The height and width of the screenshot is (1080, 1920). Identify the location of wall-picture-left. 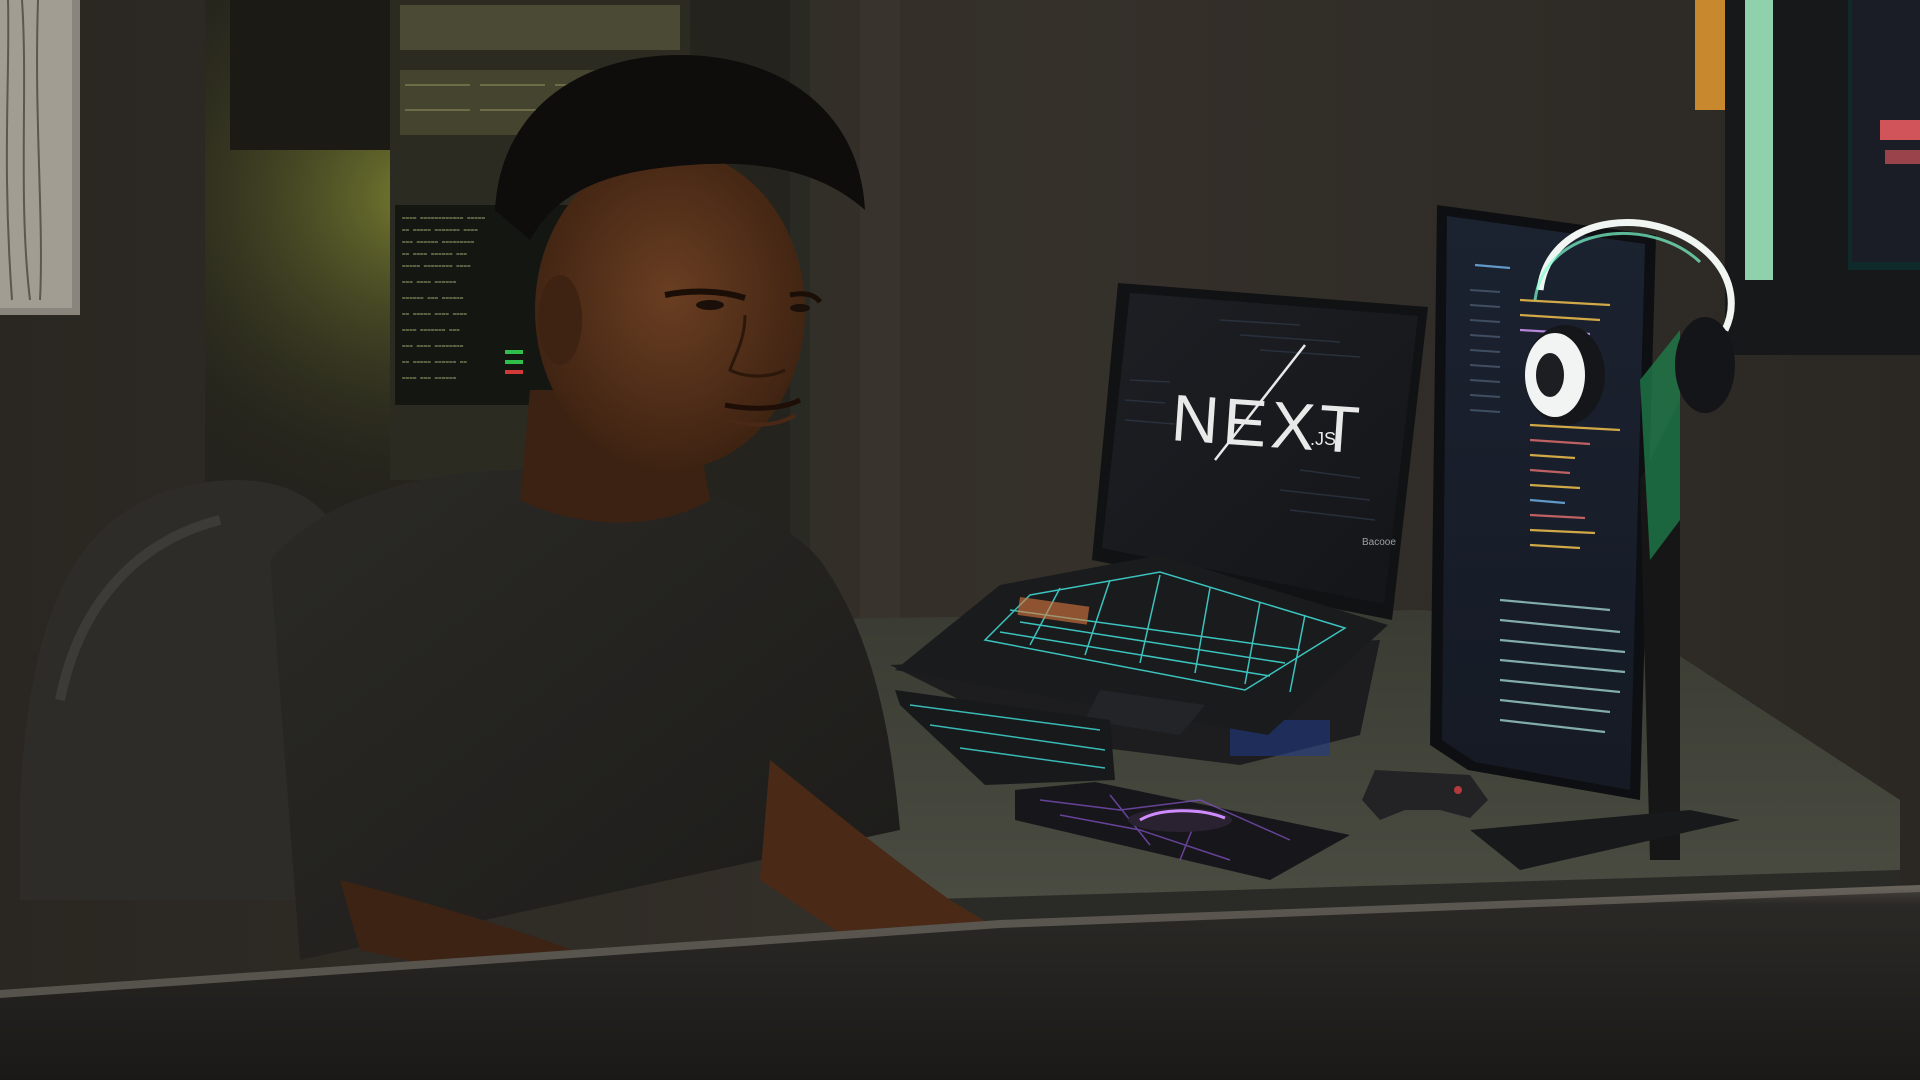
(40, 157).